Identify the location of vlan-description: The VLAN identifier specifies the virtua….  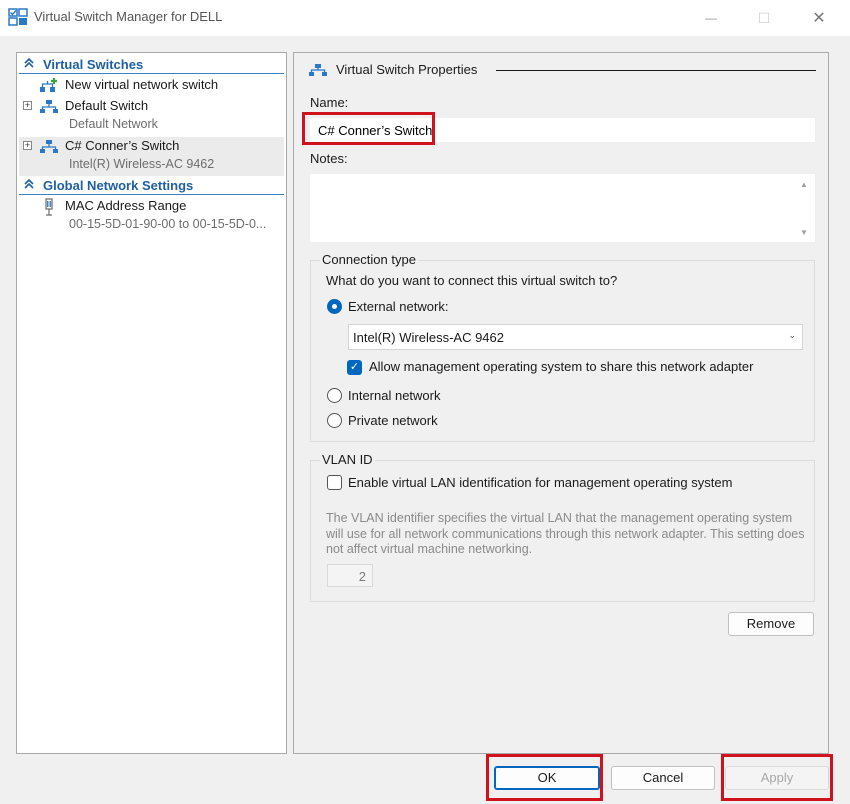
(565, 533).